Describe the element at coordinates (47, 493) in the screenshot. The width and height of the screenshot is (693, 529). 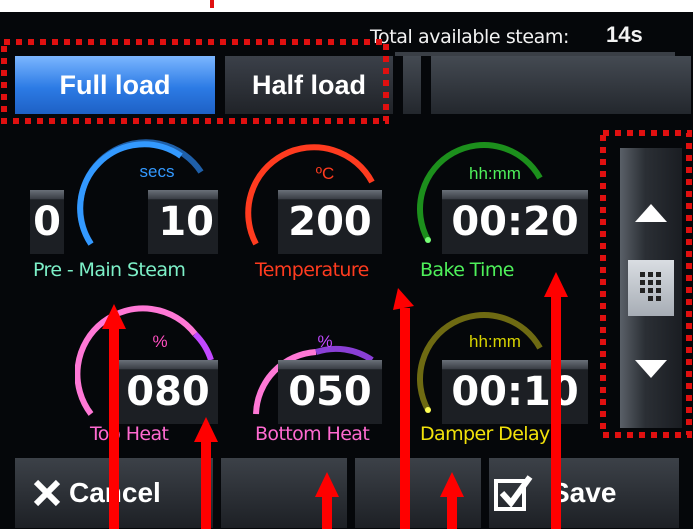
I see `x-icon` at that location.